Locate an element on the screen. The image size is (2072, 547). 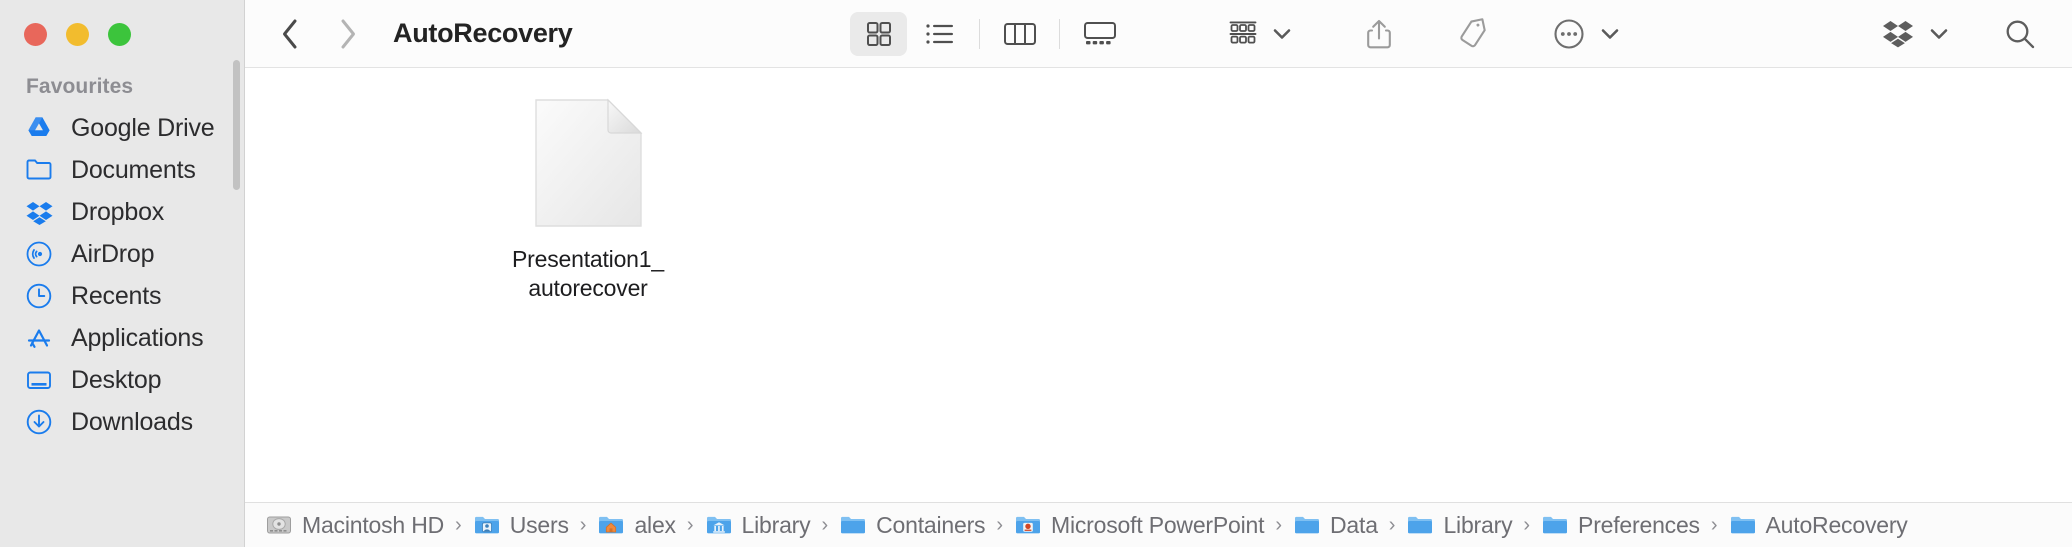
page-title: AutoRecovery is located at coordinates (483, 33).